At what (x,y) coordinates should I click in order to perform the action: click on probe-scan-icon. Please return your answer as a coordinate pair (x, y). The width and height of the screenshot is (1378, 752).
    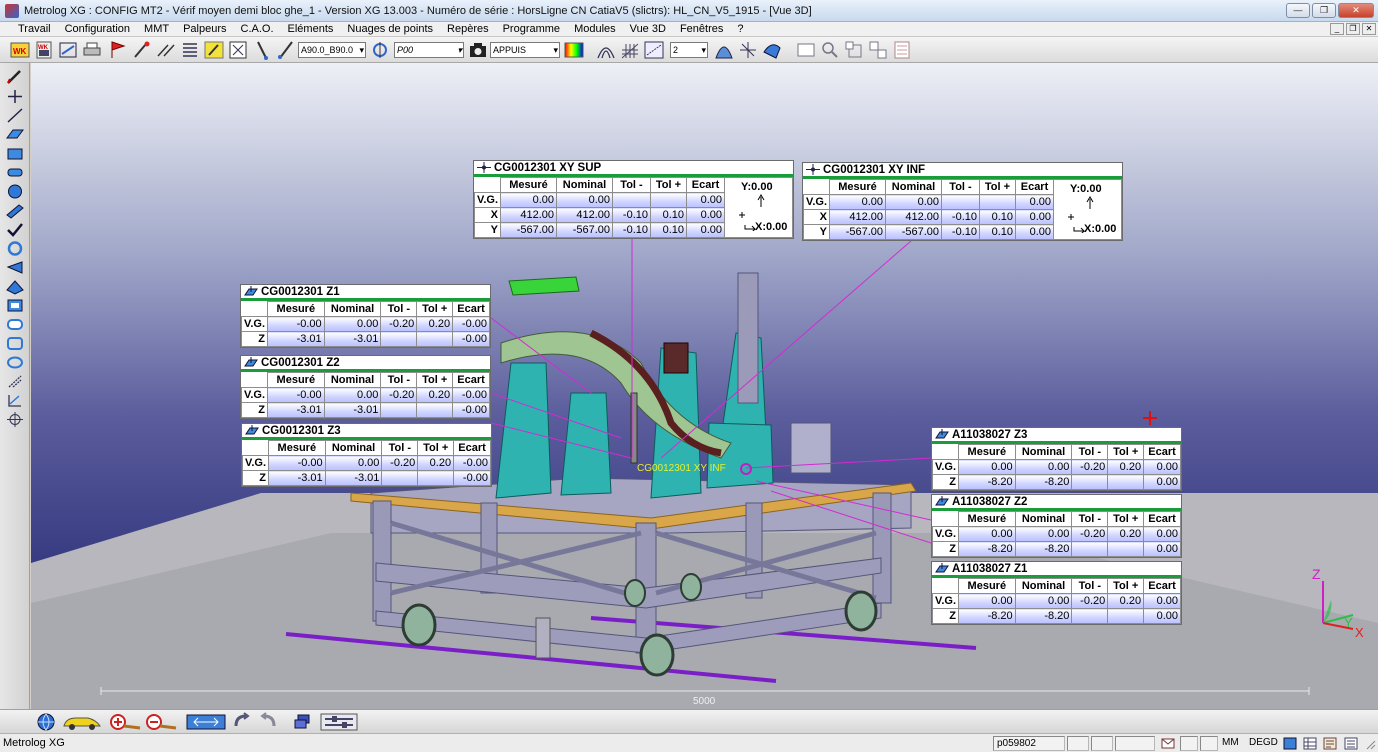
    Looking at the image, I should click on (166, 50).